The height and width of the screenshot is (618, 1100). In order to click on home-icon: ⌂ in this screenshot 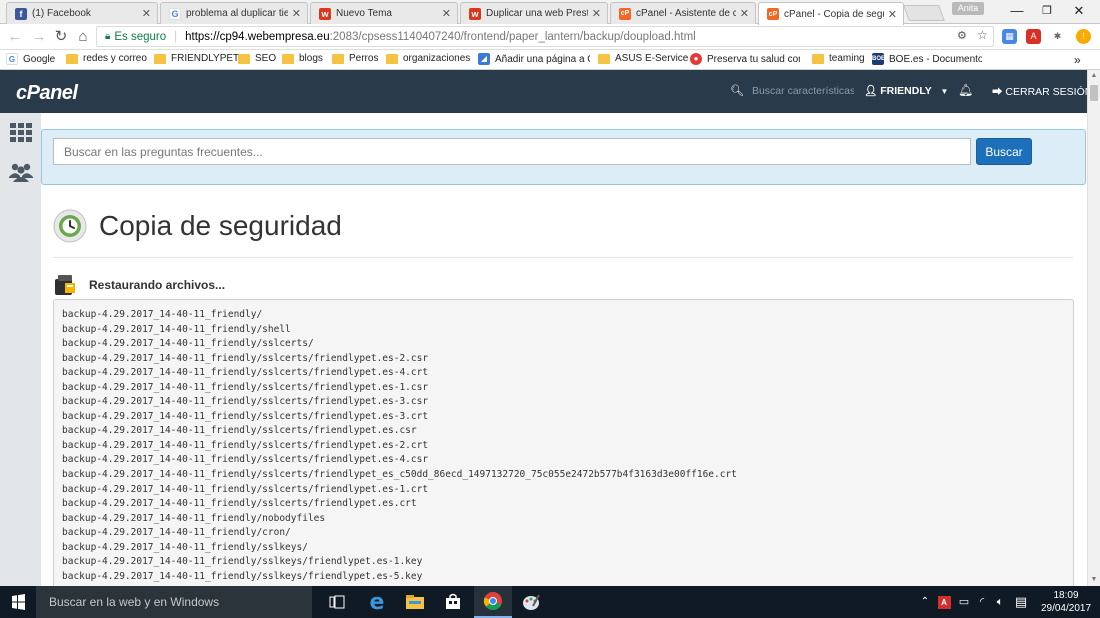, I will do `click(83, 37)`.